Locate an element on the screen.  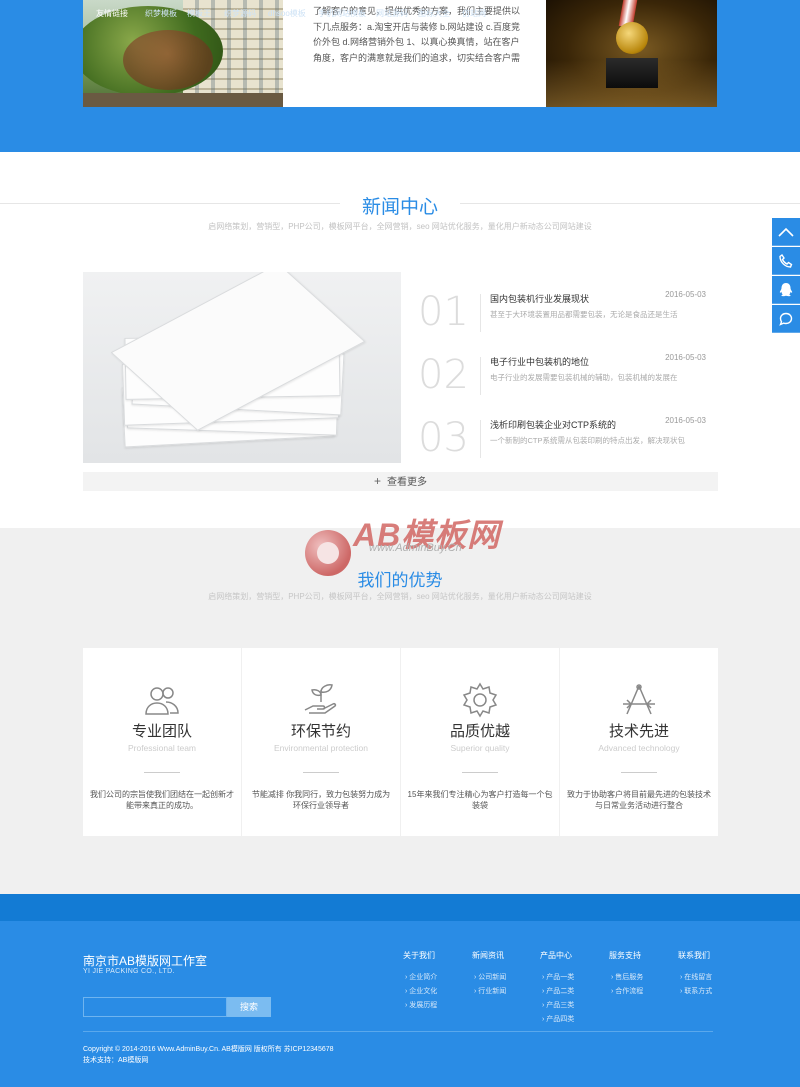
footer-link: › 产品一类 is located at coordinates (558, 977).